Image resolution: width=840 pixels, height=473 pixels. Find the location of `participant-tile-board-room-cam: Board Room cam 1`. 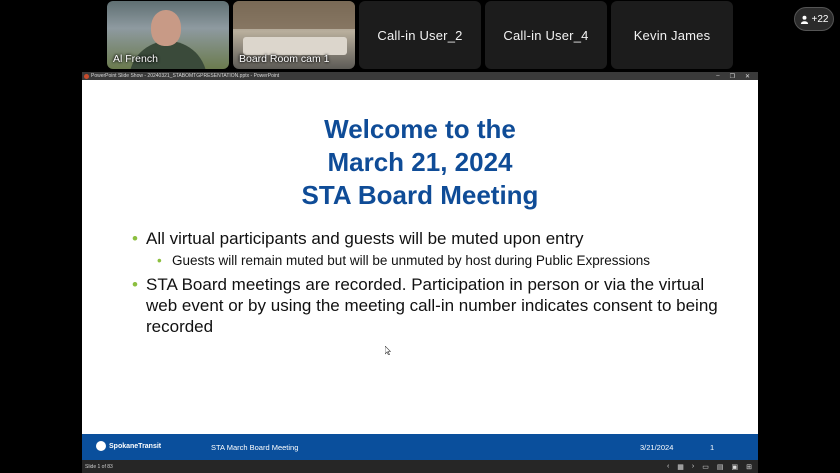

participant-tile-board-room-cam: Board Room cam 1 is located at coordinates (294, 35).